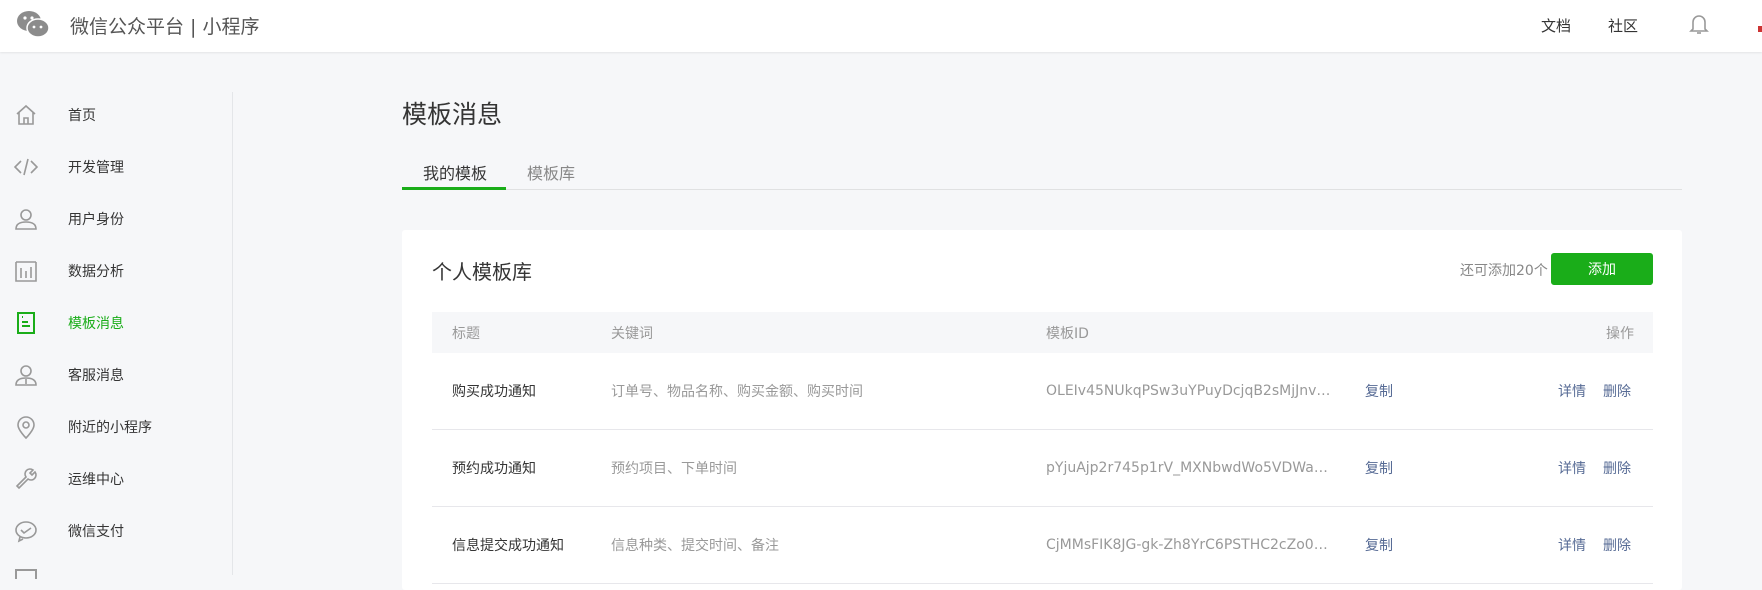 The width and height of the screenshot is (1762, 590). I want to click on wechat-logo-icon, so click(33, 24).